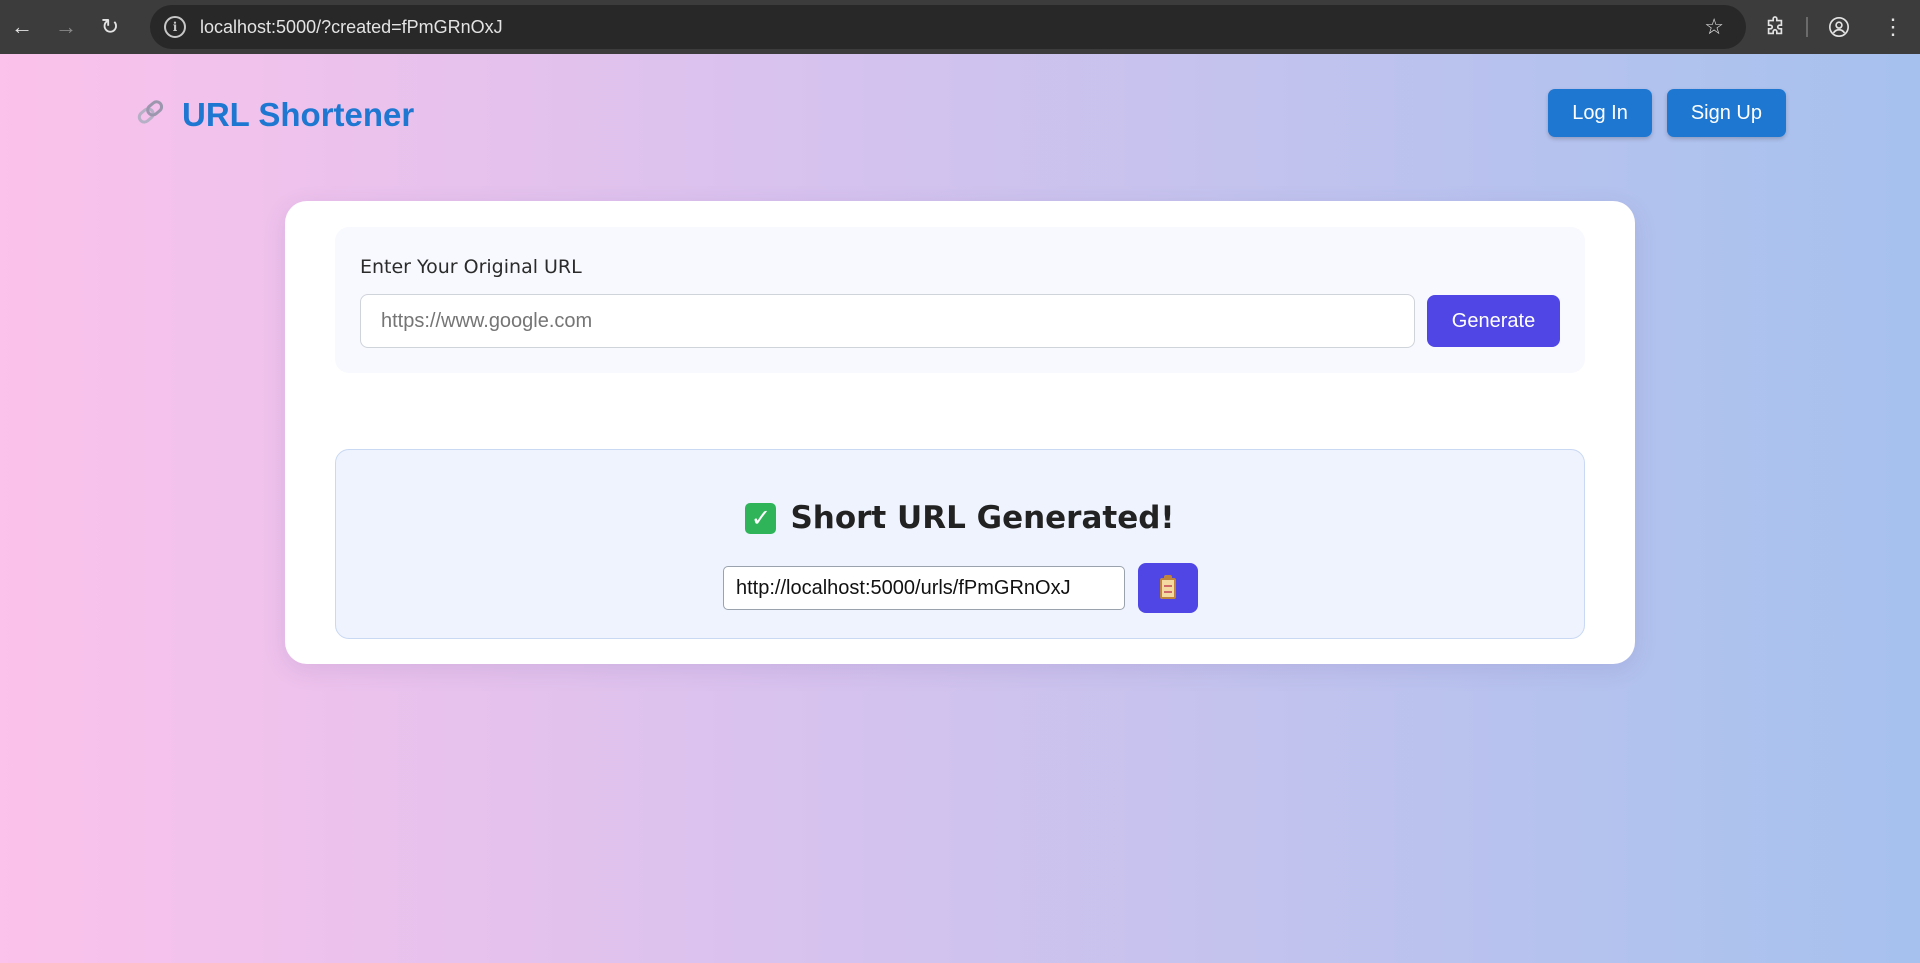 The height and width of the screenshot is (963, 1920). I want to click on reload-icon: ↻, so click(110, 27).